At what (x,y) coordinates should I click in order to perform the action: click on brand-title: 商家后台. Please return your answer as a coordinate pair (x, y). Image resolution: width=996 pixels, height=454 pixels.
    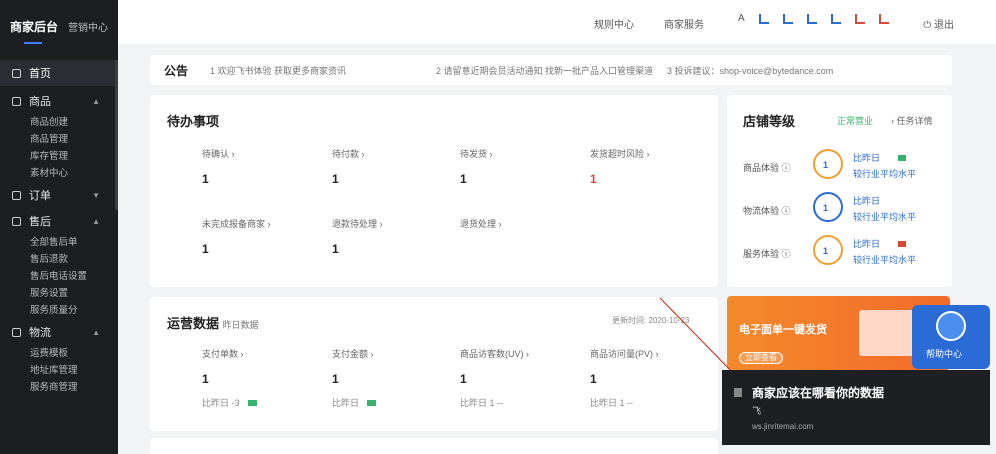
    Looking at the image, I should click on (34, 26).